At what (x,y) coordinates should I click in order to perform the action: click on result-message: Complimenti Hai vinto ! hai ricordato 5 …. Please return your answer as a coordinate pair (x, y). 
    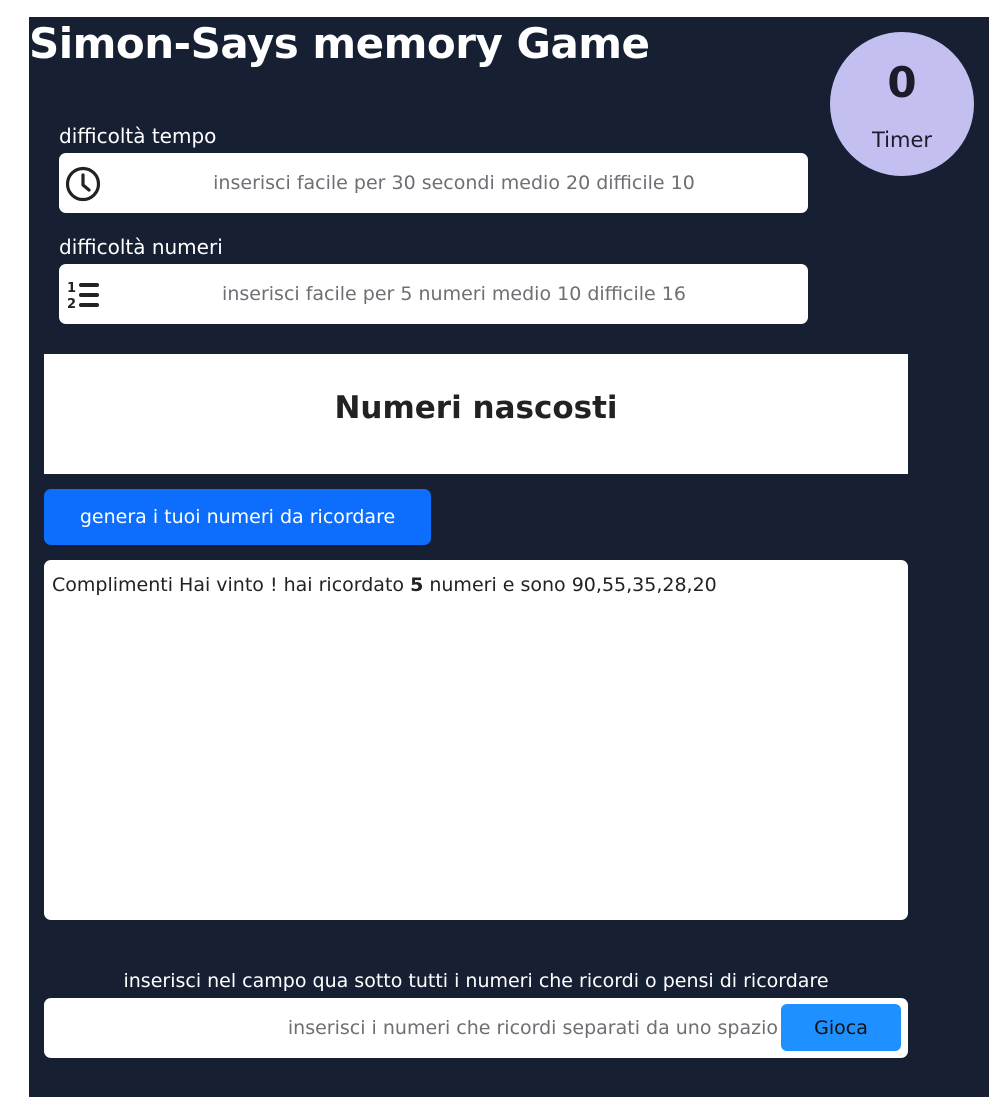
    Looking at the image, I should click on (384, 585).